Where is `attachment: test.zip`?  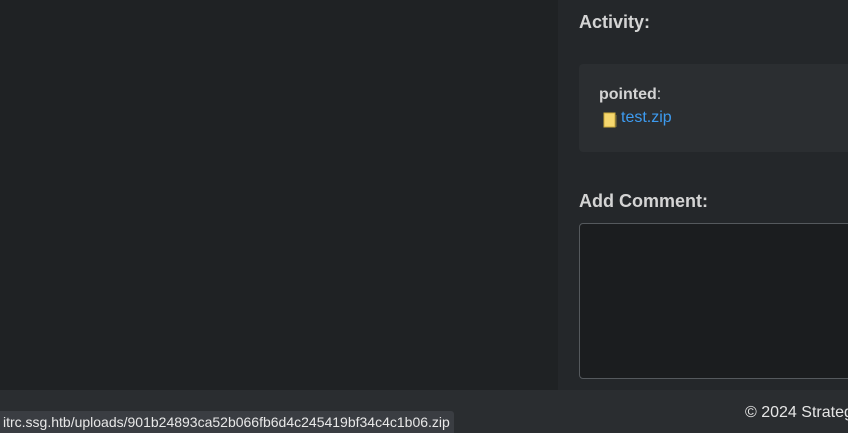
attachment: test.zip is located at coordinates (637, 118).